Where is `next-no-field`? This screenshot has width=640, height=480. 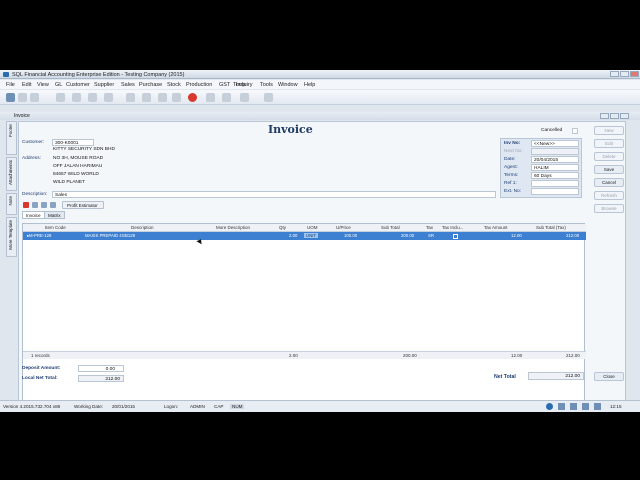 next-no-field is located at coordinates (555, 151).